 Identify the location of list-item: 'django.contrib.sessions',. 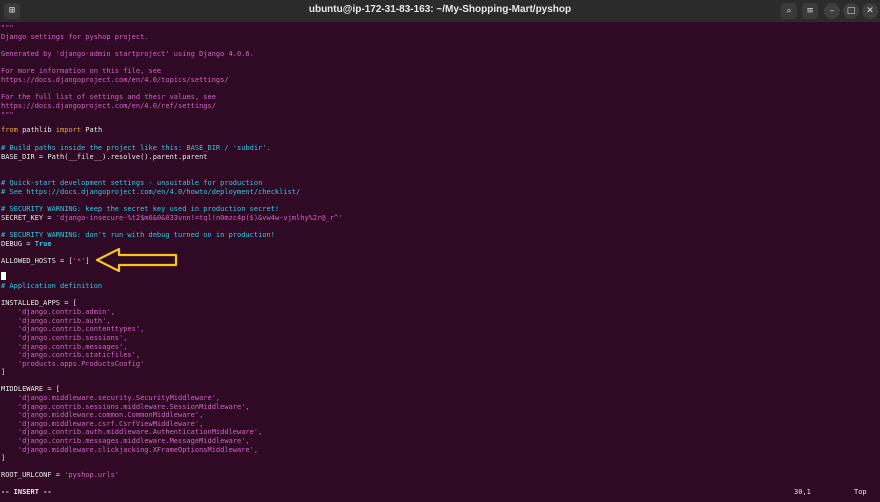
(64, 338).